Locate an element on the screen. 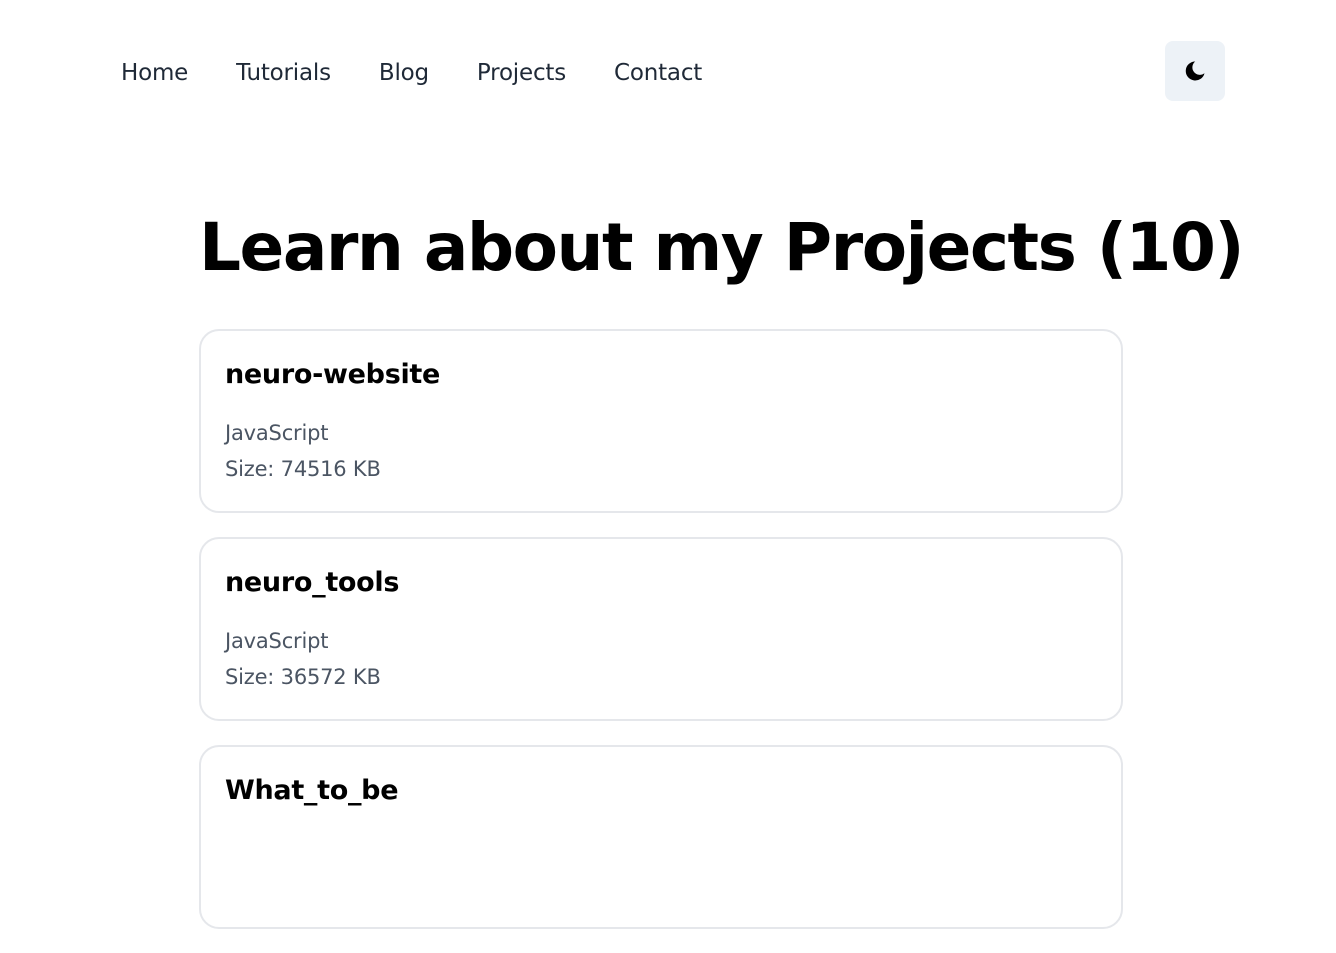  project-card: neuro-website JavaScript Size: 74516 KB is located at coordinates (661, 421).